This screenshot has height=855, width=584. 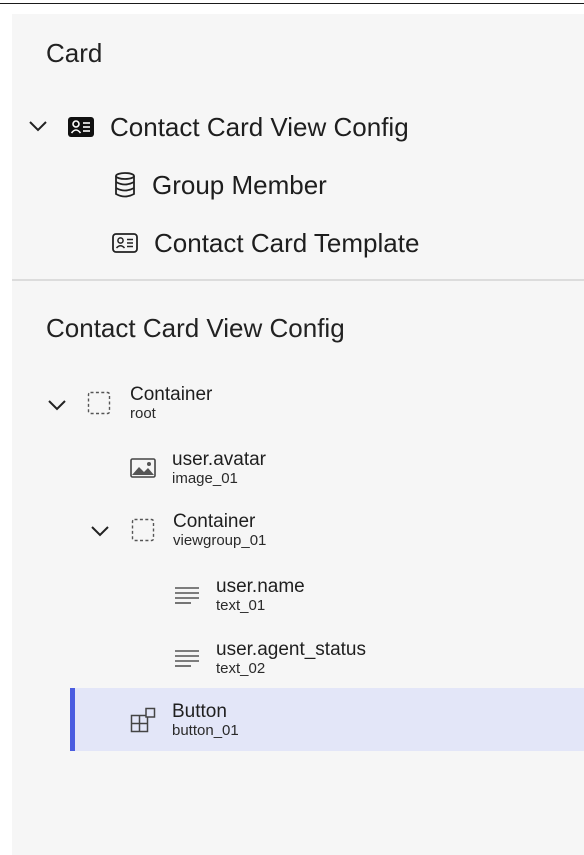 I want to click on tree-node-button: Button button_01, so click(x=184, y=720).